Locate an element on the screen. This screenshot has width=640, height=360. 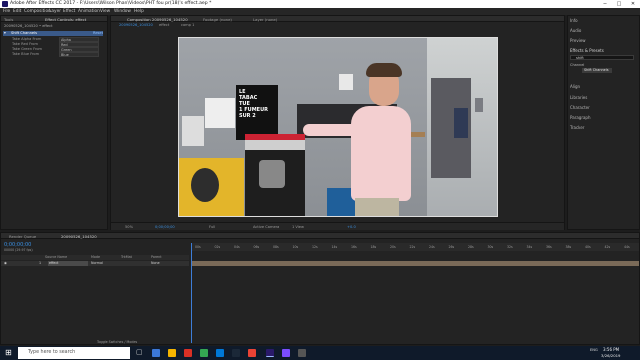
menu-composition: Composition is located at coordinates (37, 11).